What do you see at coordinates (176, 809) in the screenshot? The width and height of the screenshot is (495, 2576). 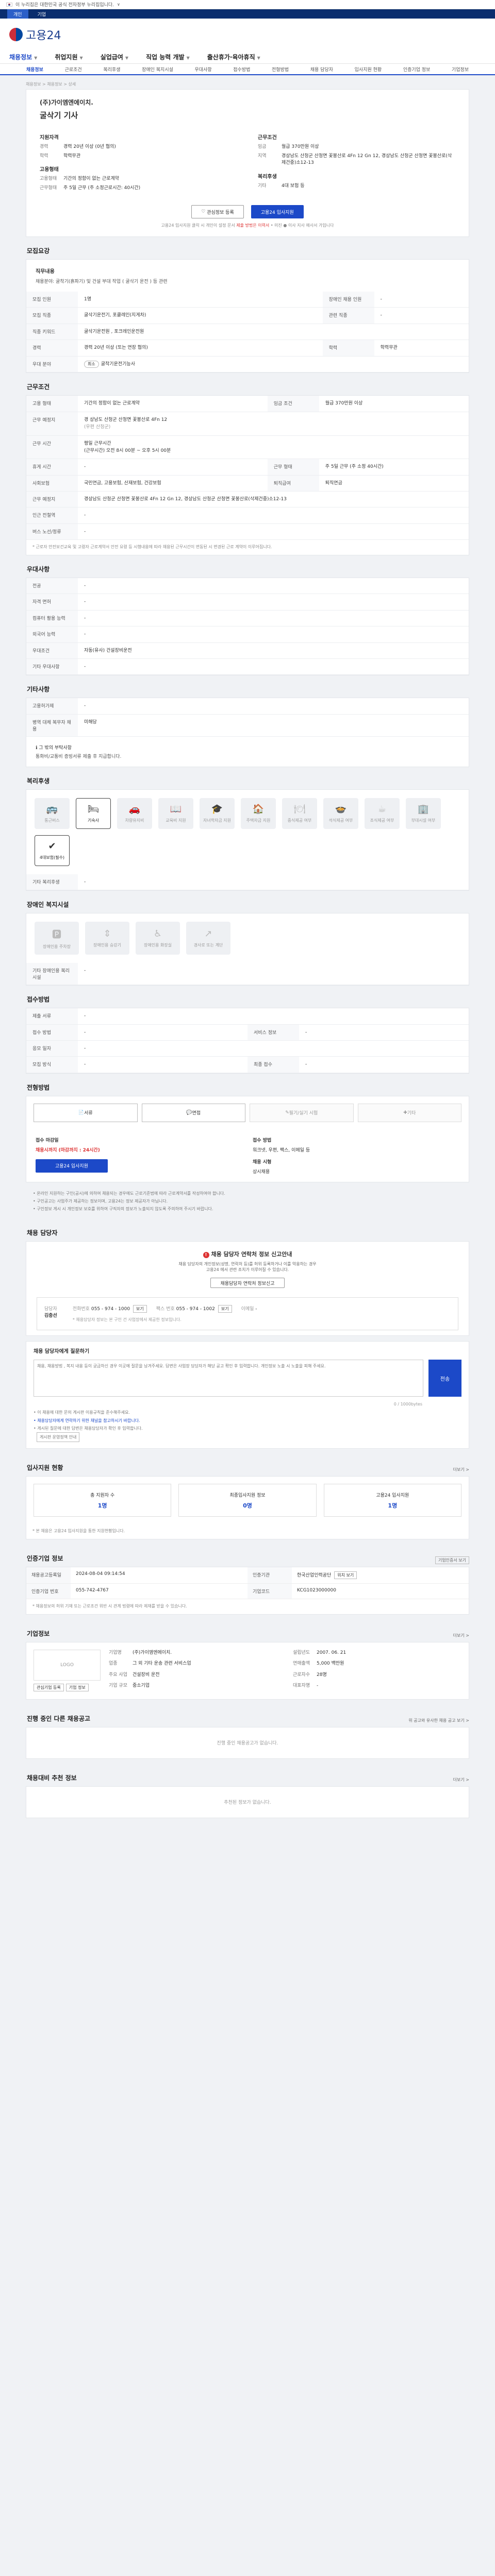 I see `welfare-icon: 📖` at bounding box center [176, 809].